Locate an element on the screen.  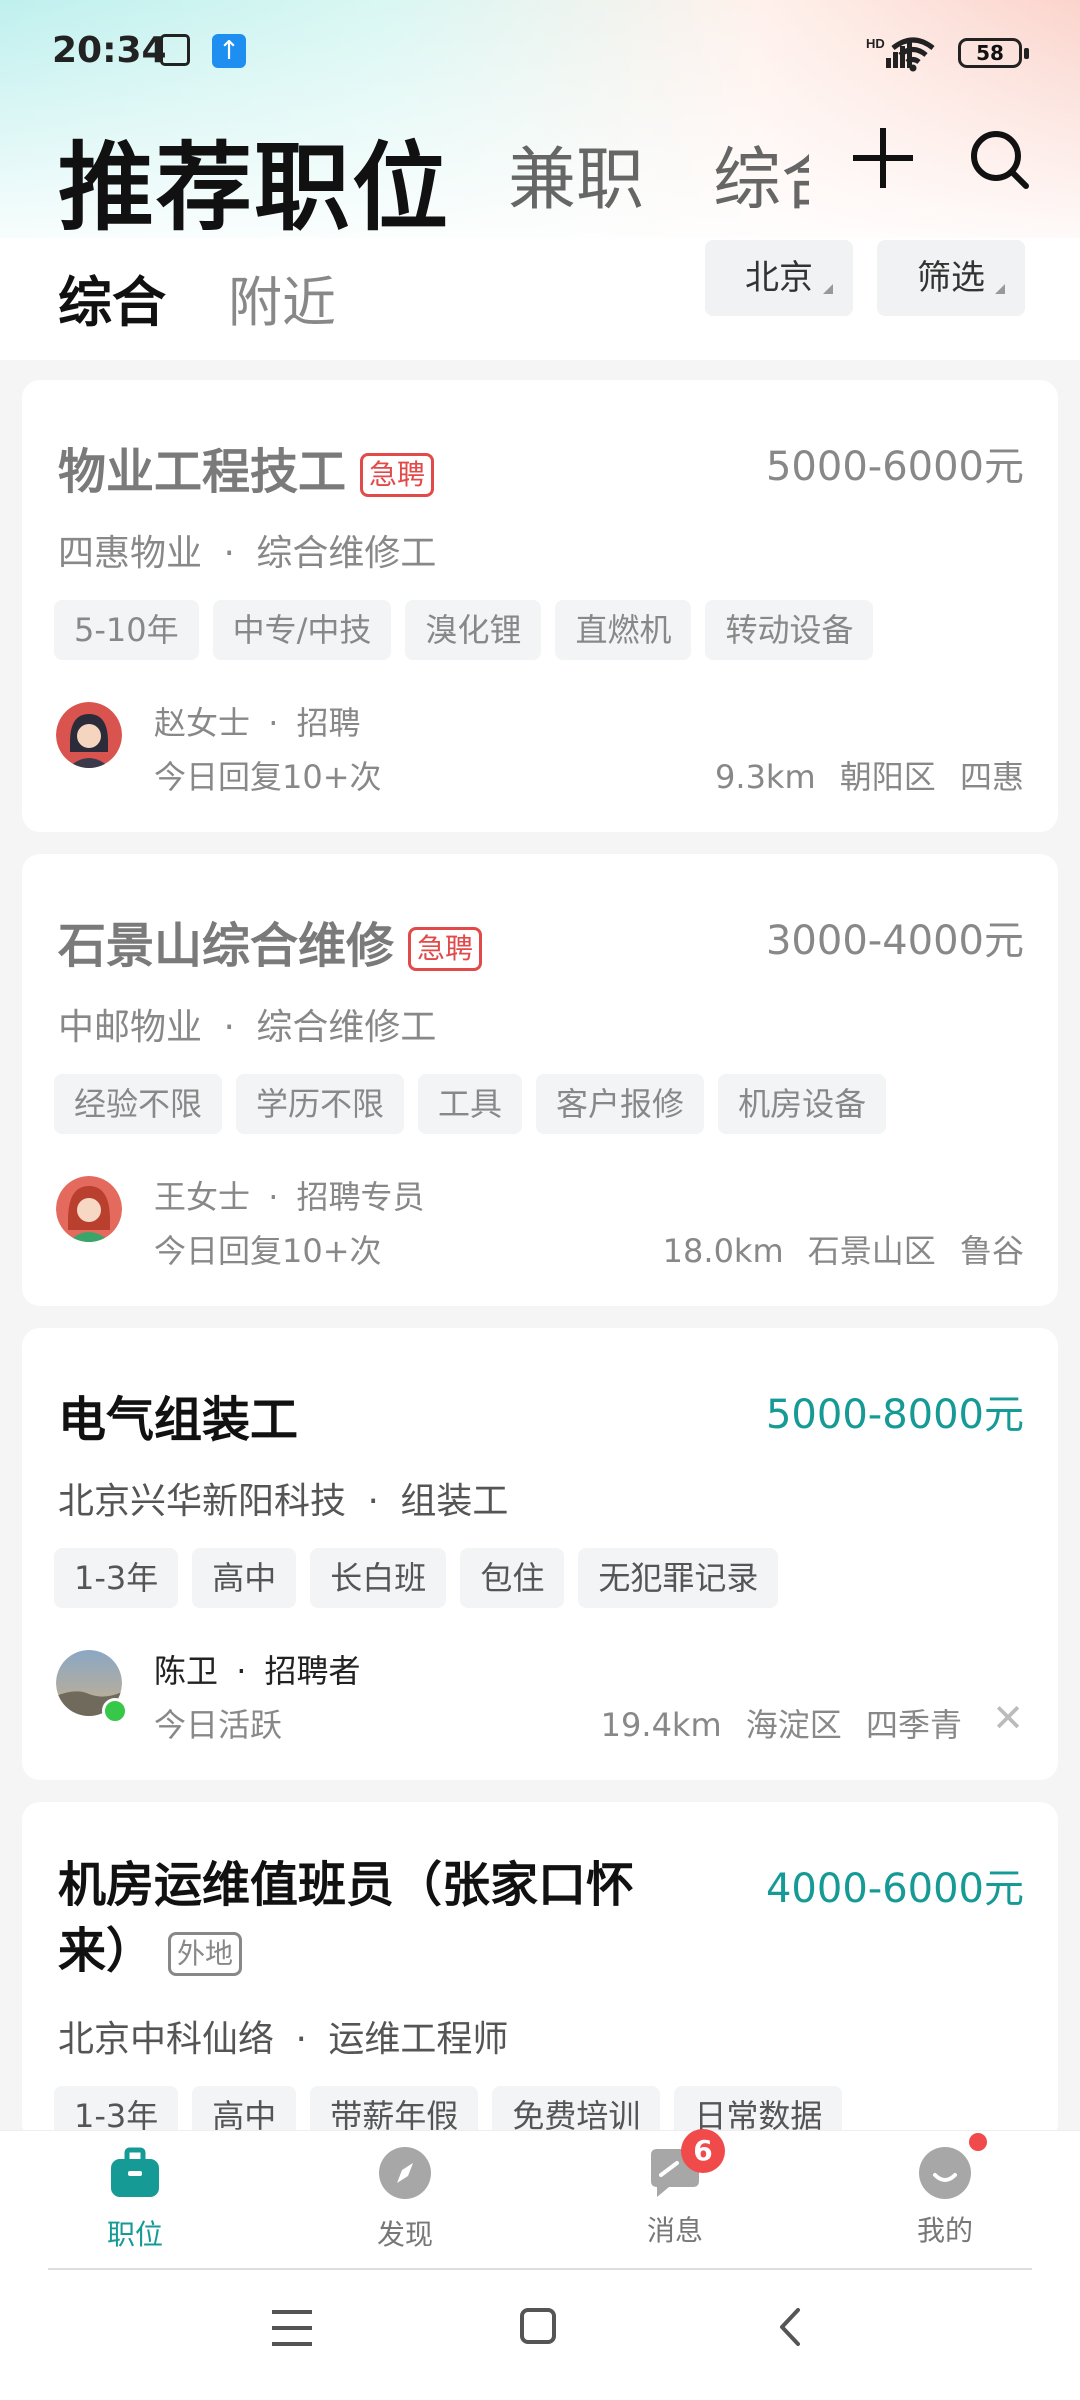
job-company: 北京中科仙络 · 运维工程师 is located at coordinates (283, 2036).